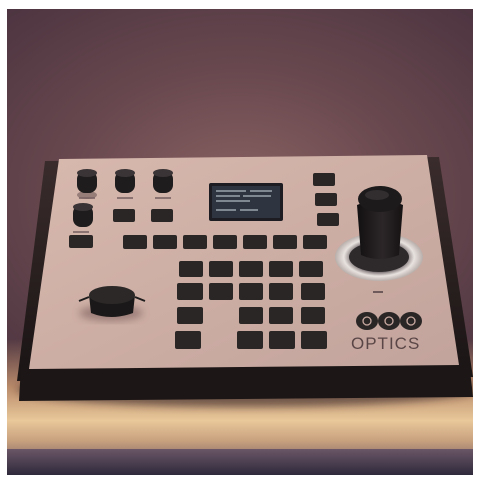 The height and width of the screenshot is (484, 480). What do you see at coordinates (385, 343) in the screenshot?
I see `brand-text: OPTICS` at bounding box center [385, 343].